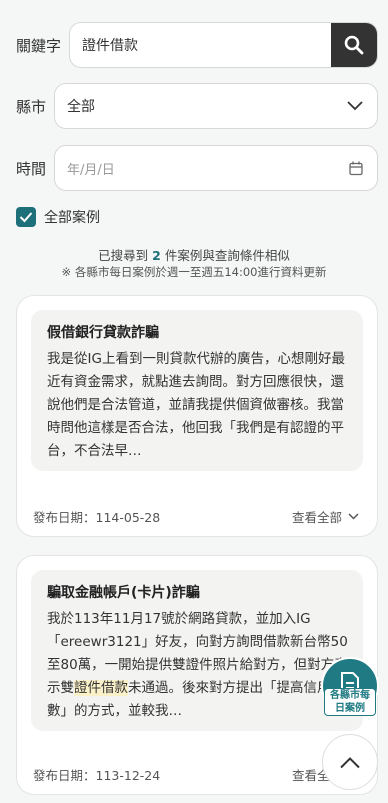  I want to click on calendar-icon, so click(356, 168).